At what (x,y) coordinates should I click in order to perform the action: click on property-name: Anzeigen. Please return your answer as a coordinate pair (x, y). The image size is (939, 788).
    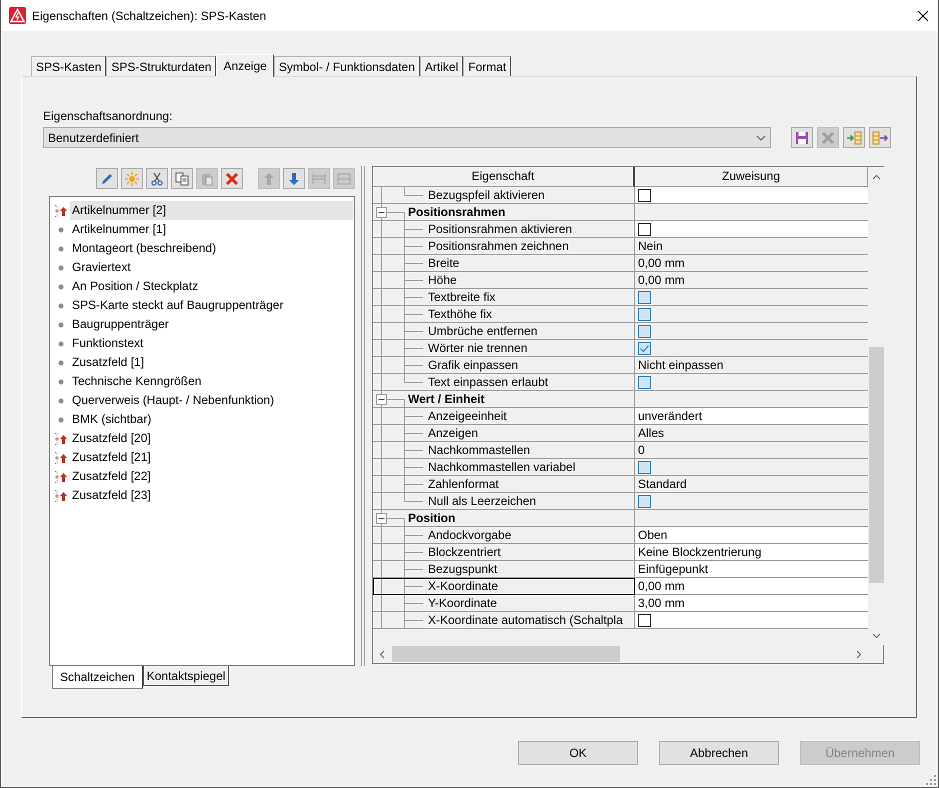
    Looking at the image, I should click on (453, 433).